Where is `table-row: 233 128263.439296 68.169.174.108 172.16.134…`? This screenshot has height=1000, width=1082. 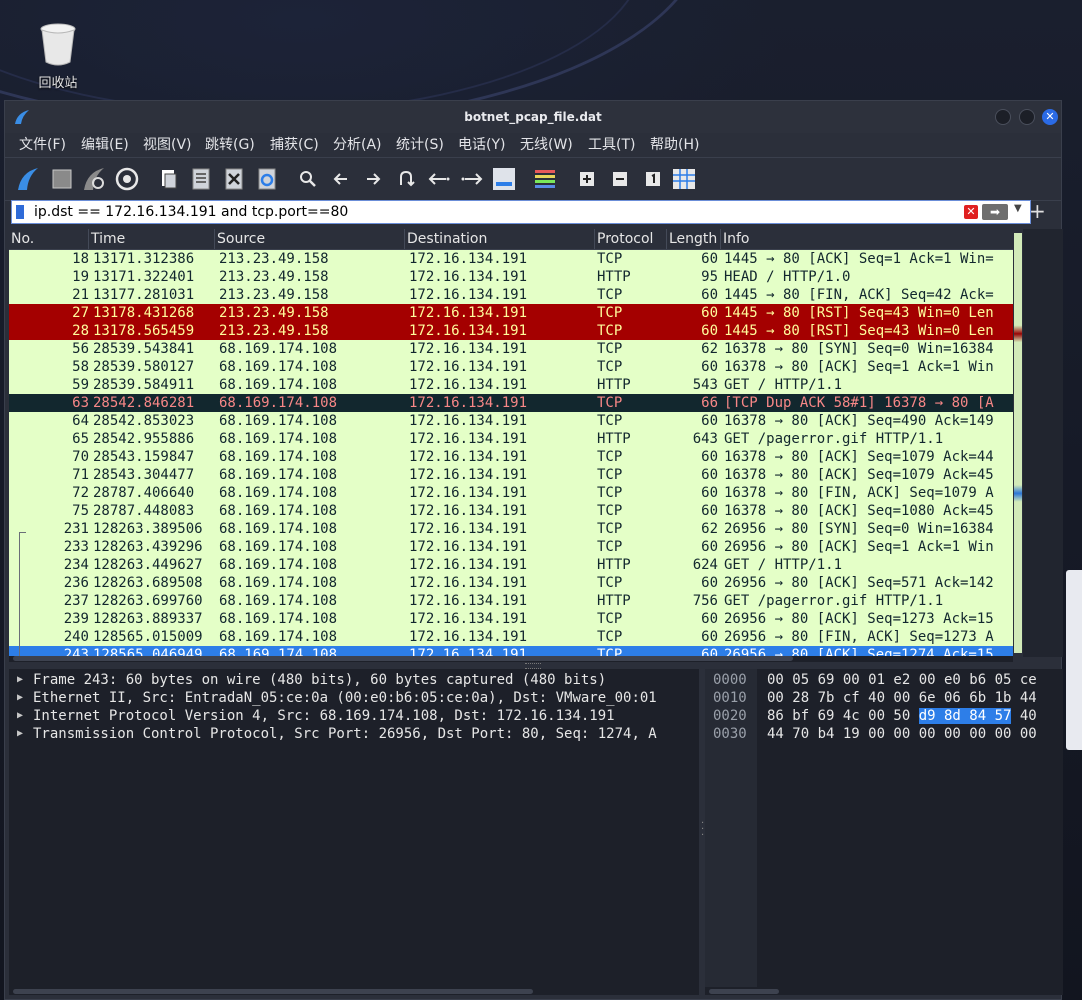
table-row: 233 128263.439296 68.169.174.108 172.16.134… is located at coordinates (511, 547).